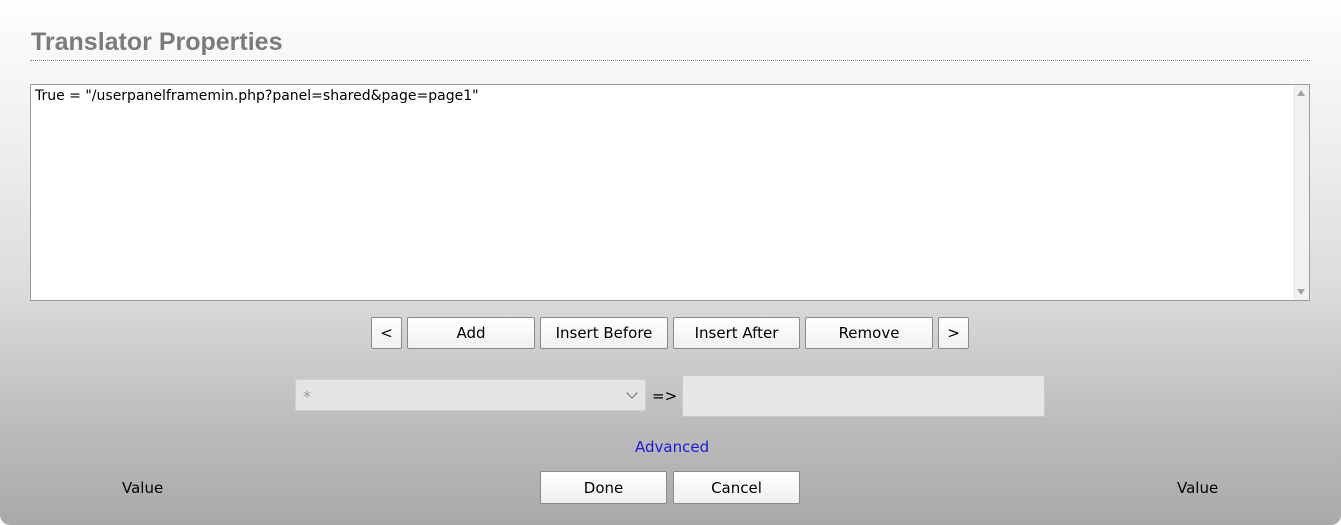 The width and height of the screenshot is (1341, 525). Describe the element at coordinates (1301, 292) in the screenshot. I see `scroll-down-icon` at that location.